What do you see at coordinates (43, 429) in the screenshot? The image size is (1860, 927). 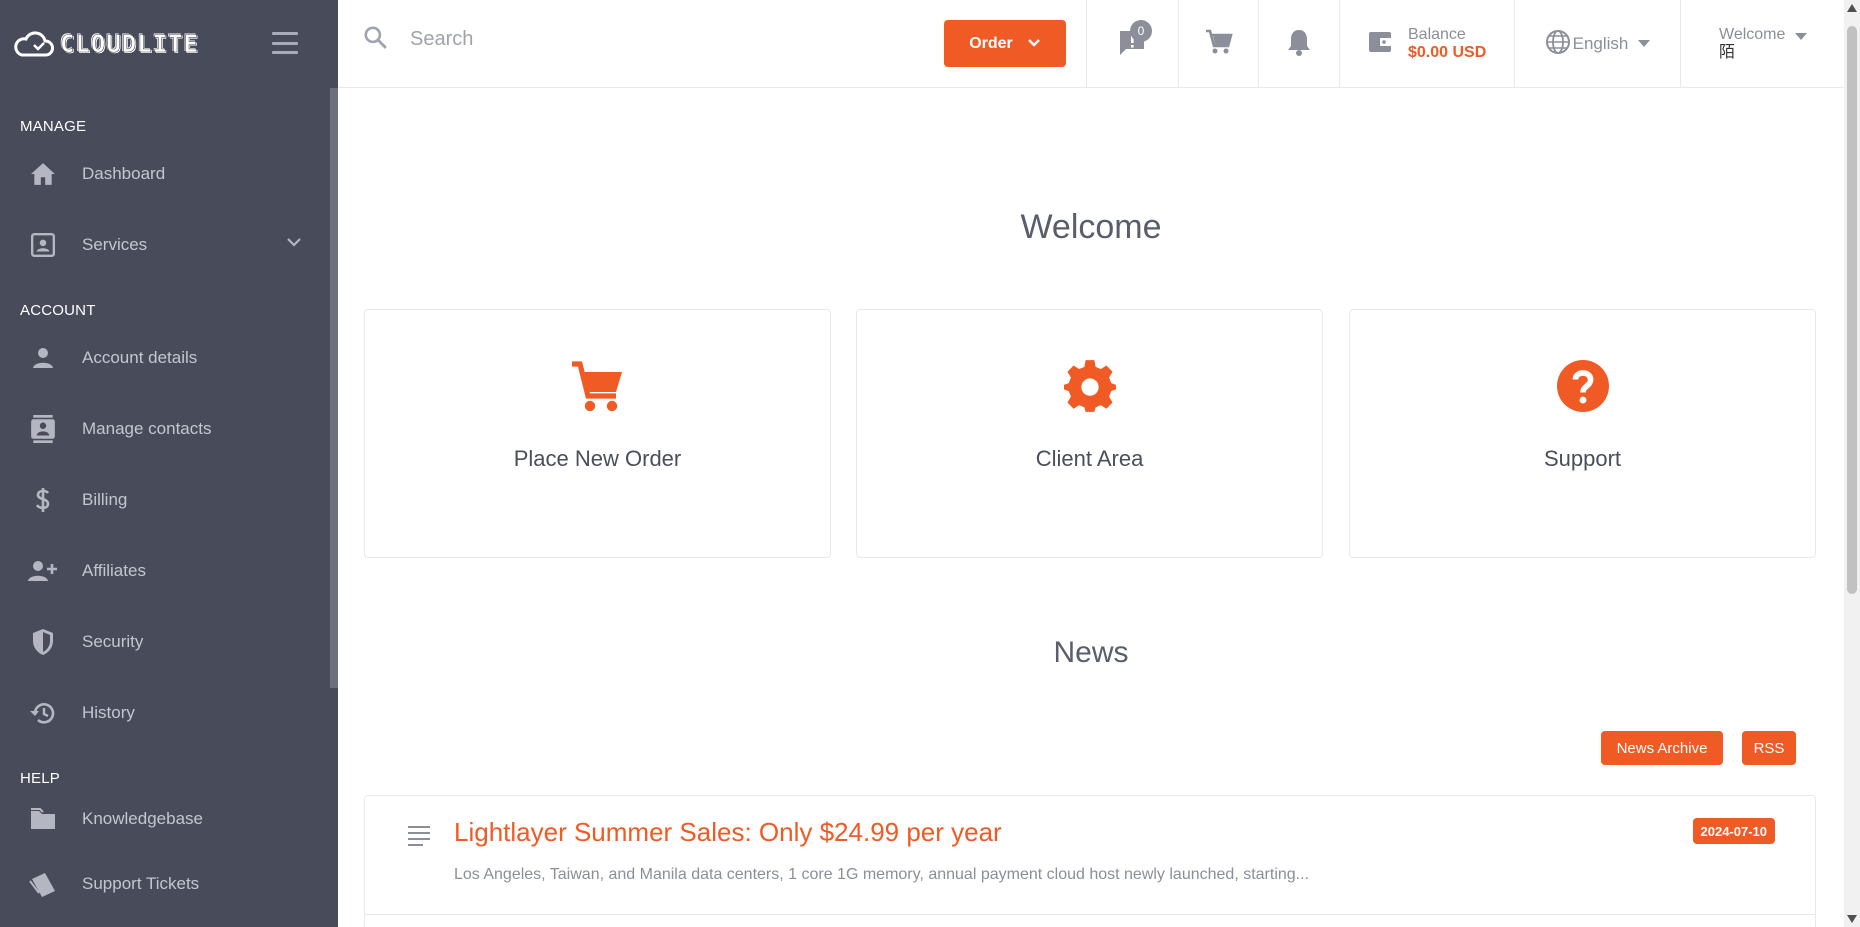 I see `contacts-icon` at bounding box center [43, 429].